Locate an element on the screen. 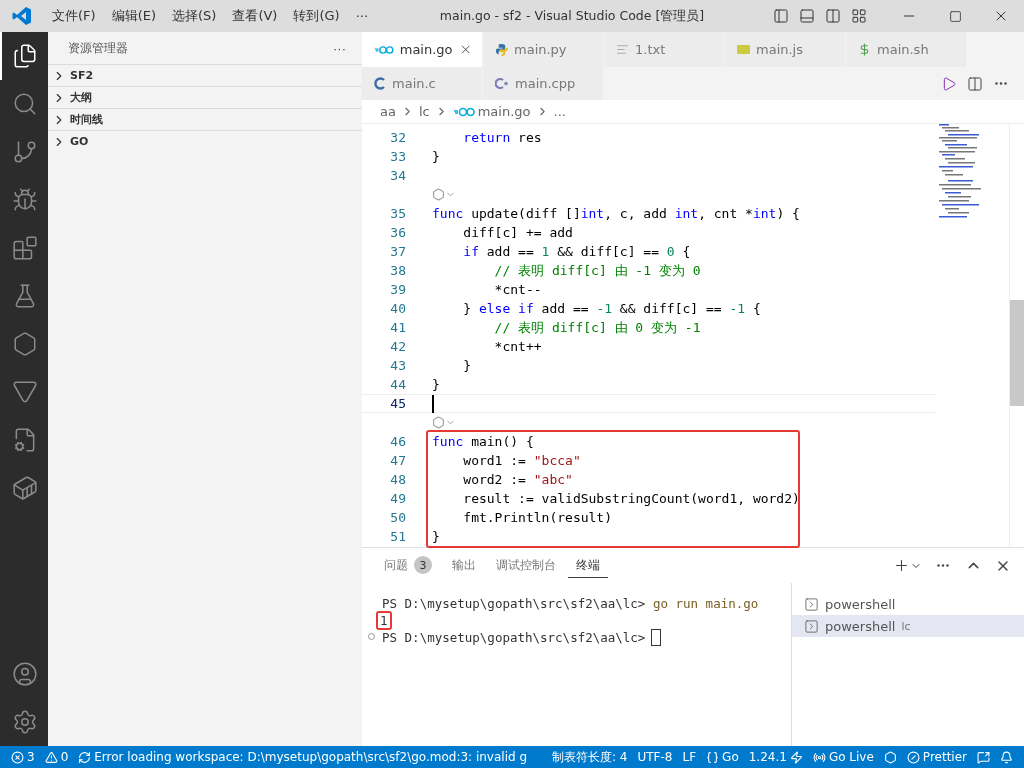 This screenshot has height=768, width=1024. line-number: 47 is located at coordinates (397, 460).